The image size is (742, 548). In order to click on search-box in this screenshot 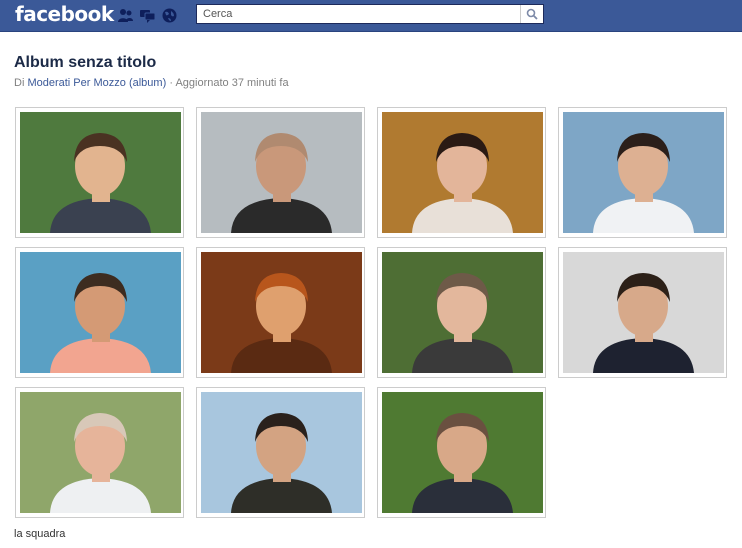, I will do `click(370, 14)`.